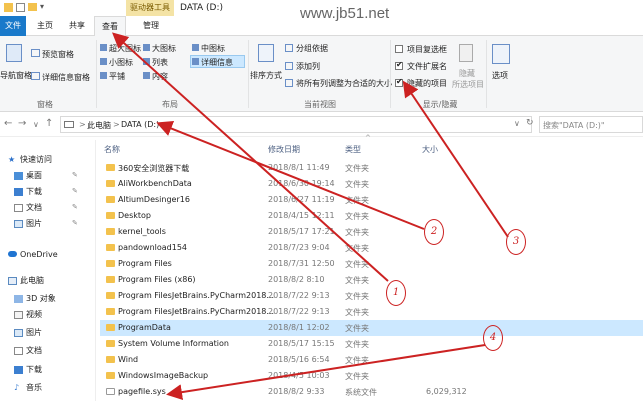  Describe the element at coordinates (516, 242) in the screenshot. I see `annotation-label-3: 3` at that location.